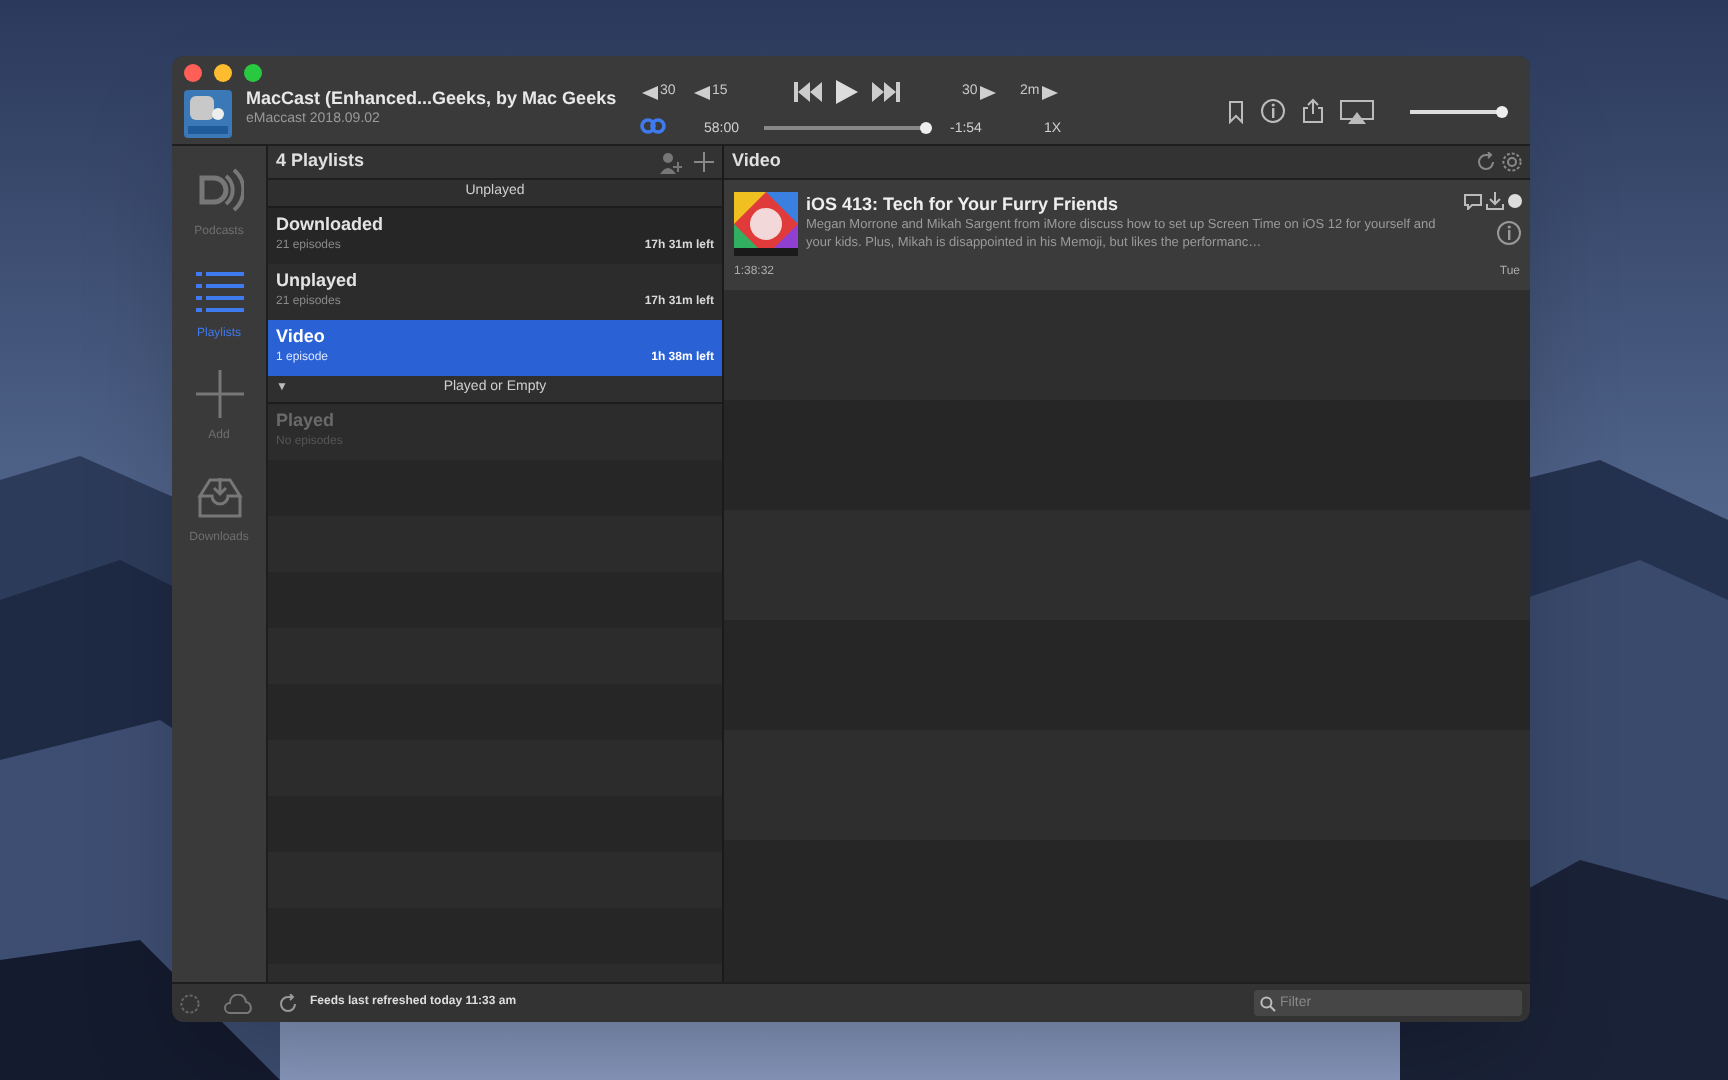 The height and width of the screenshot is (1080, 1728). Describe the element at coordinates (1515, 201) in the screenshot. I see `dot-icon` at that location.